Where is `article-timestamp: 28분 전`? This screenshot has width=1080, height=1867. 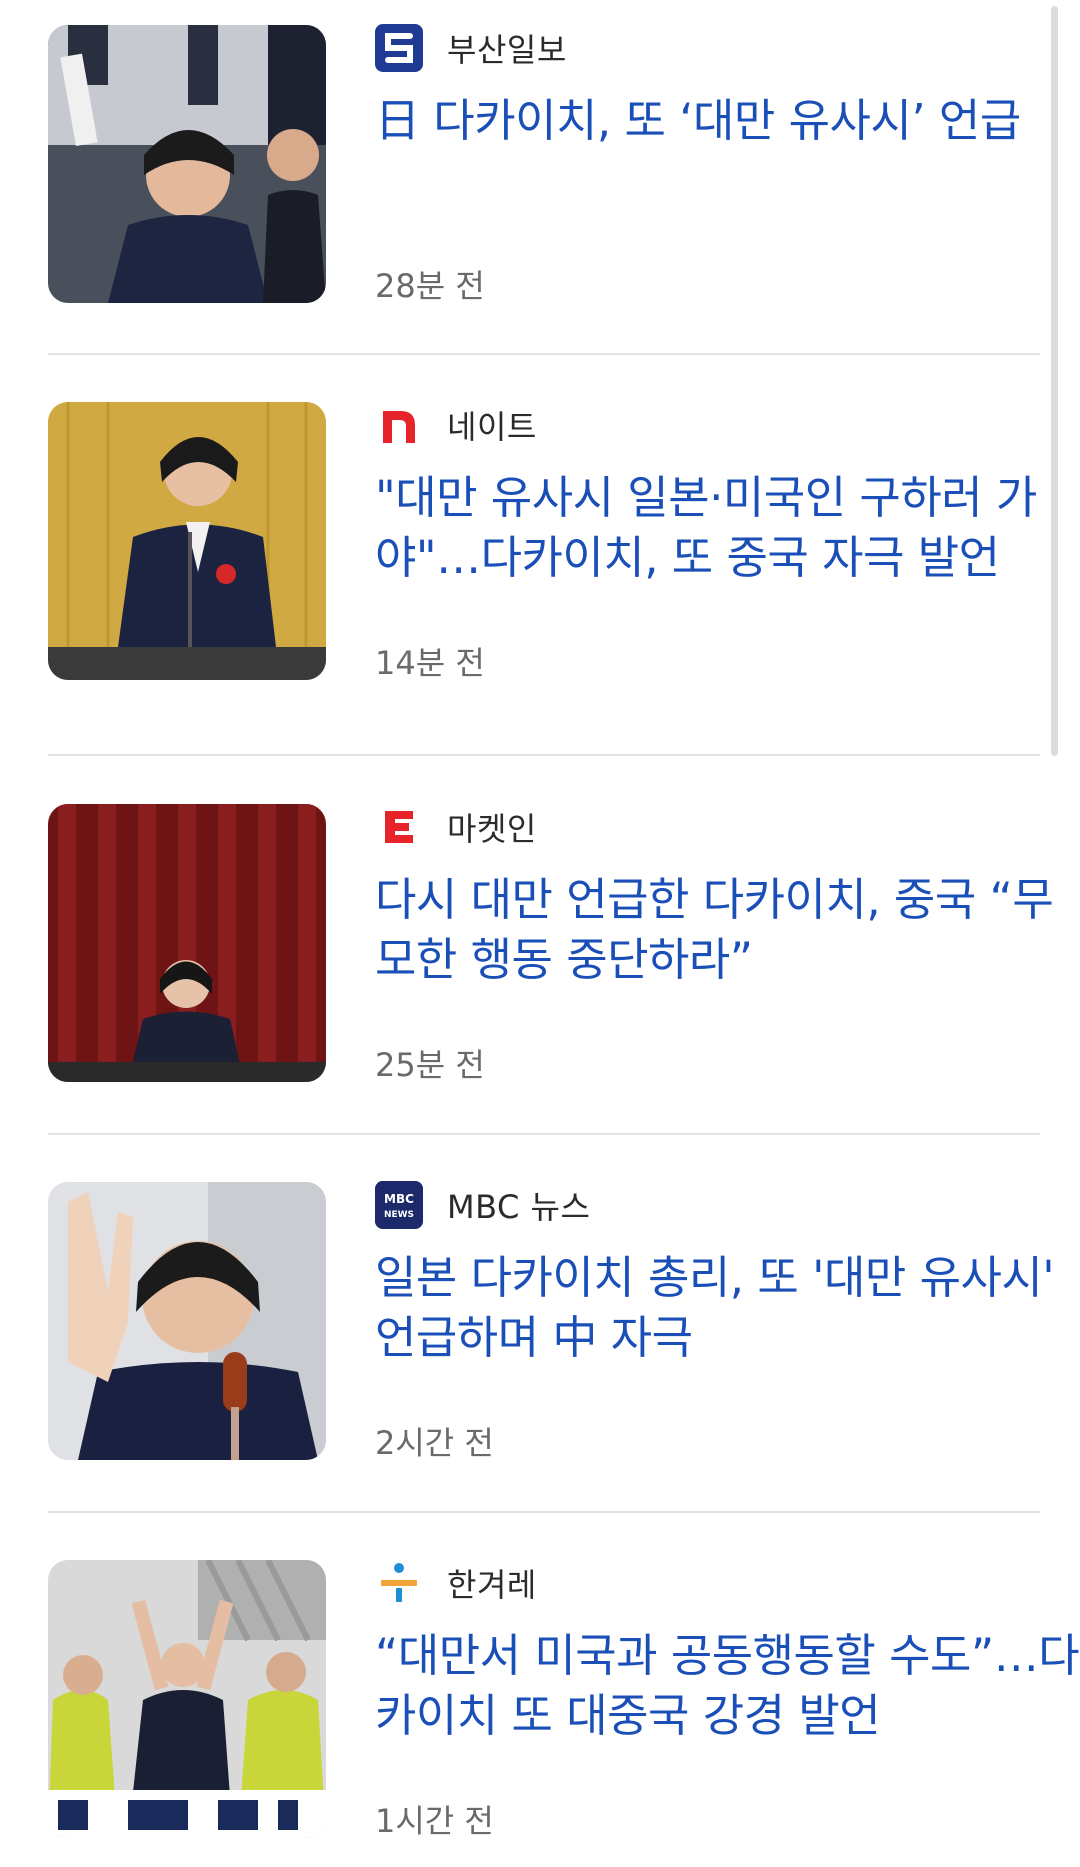 article-timestamp: 28분 전 is located at coordinates (430, 286).